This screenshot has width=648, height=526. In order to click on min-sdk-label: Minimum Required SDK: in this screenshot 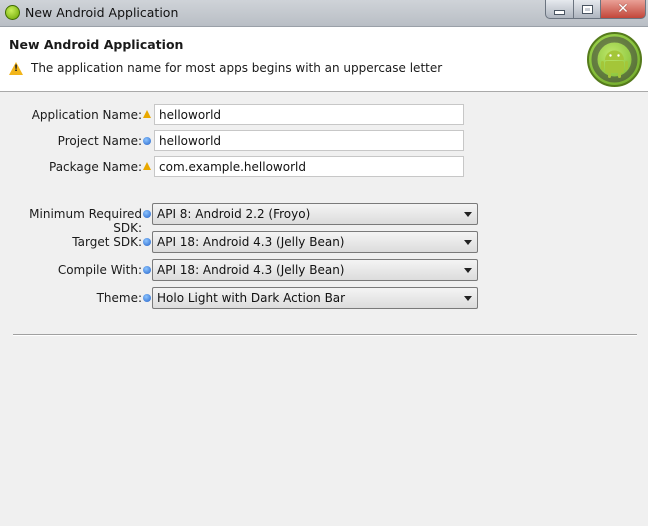, I will do `click(85, 221)`.